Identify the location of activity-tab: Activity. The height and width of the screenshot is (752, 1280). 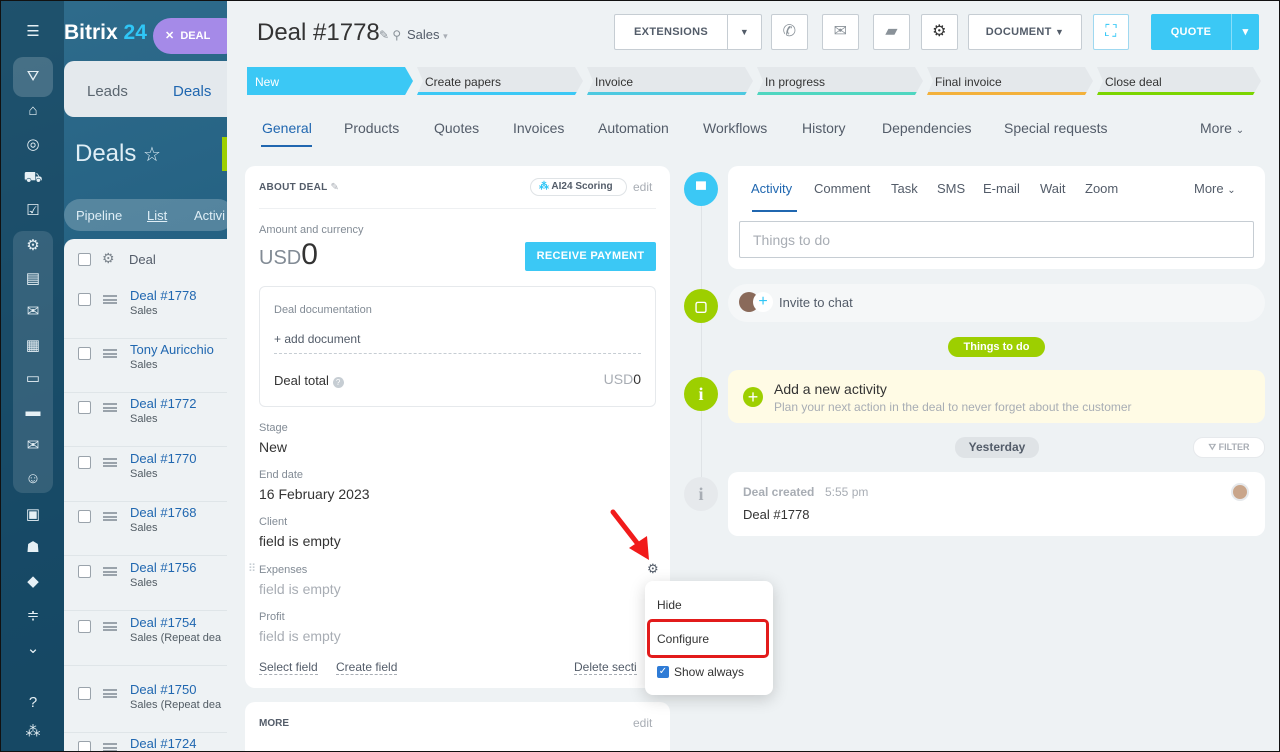
(771, 188).